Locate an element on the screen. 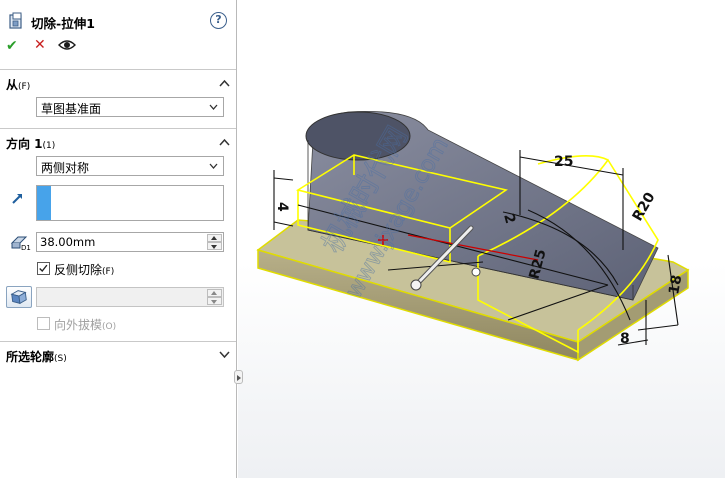  draft-icon is located at coordinates (18, 297).